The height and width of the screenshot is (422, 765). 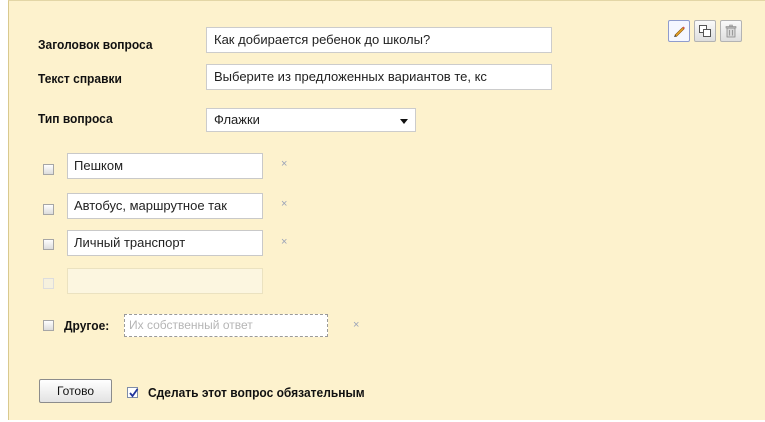 What do you see at coordinates (165, 206) in the screenshot?
I see `option-input: Автобус, маршрутное так` at bounding box center [165, 206].